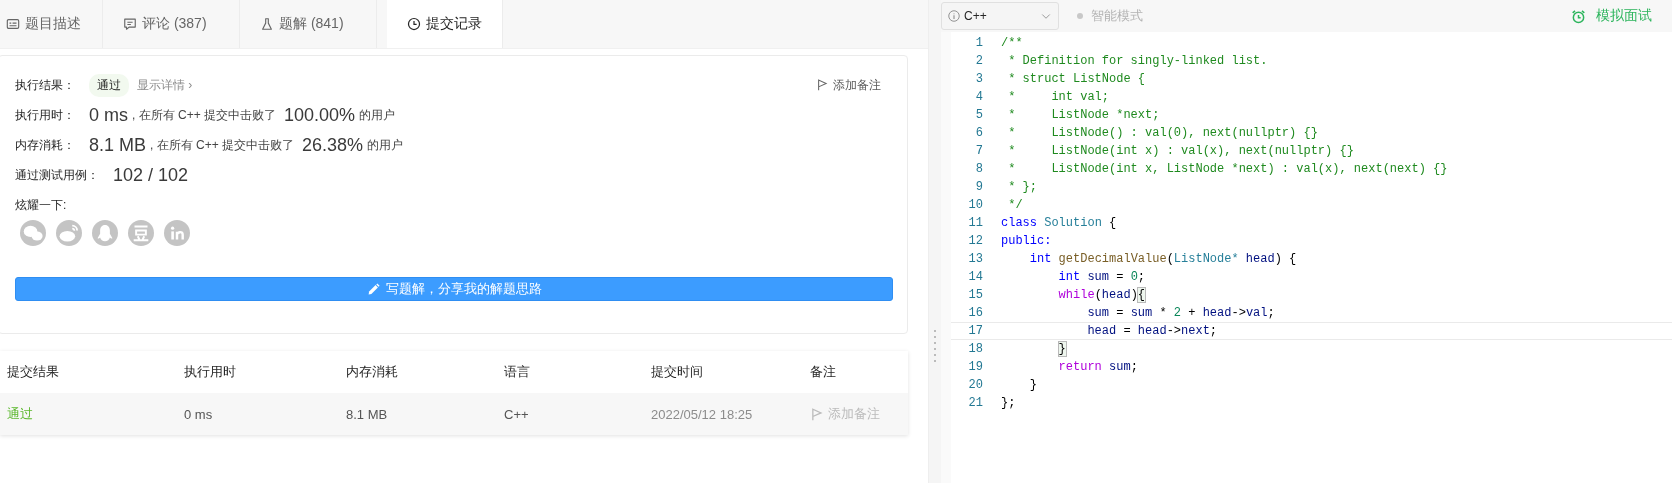 The width and height of the screenshot is (1672, 483). I want to click on column-header: 执行用时, so click(210, 372).